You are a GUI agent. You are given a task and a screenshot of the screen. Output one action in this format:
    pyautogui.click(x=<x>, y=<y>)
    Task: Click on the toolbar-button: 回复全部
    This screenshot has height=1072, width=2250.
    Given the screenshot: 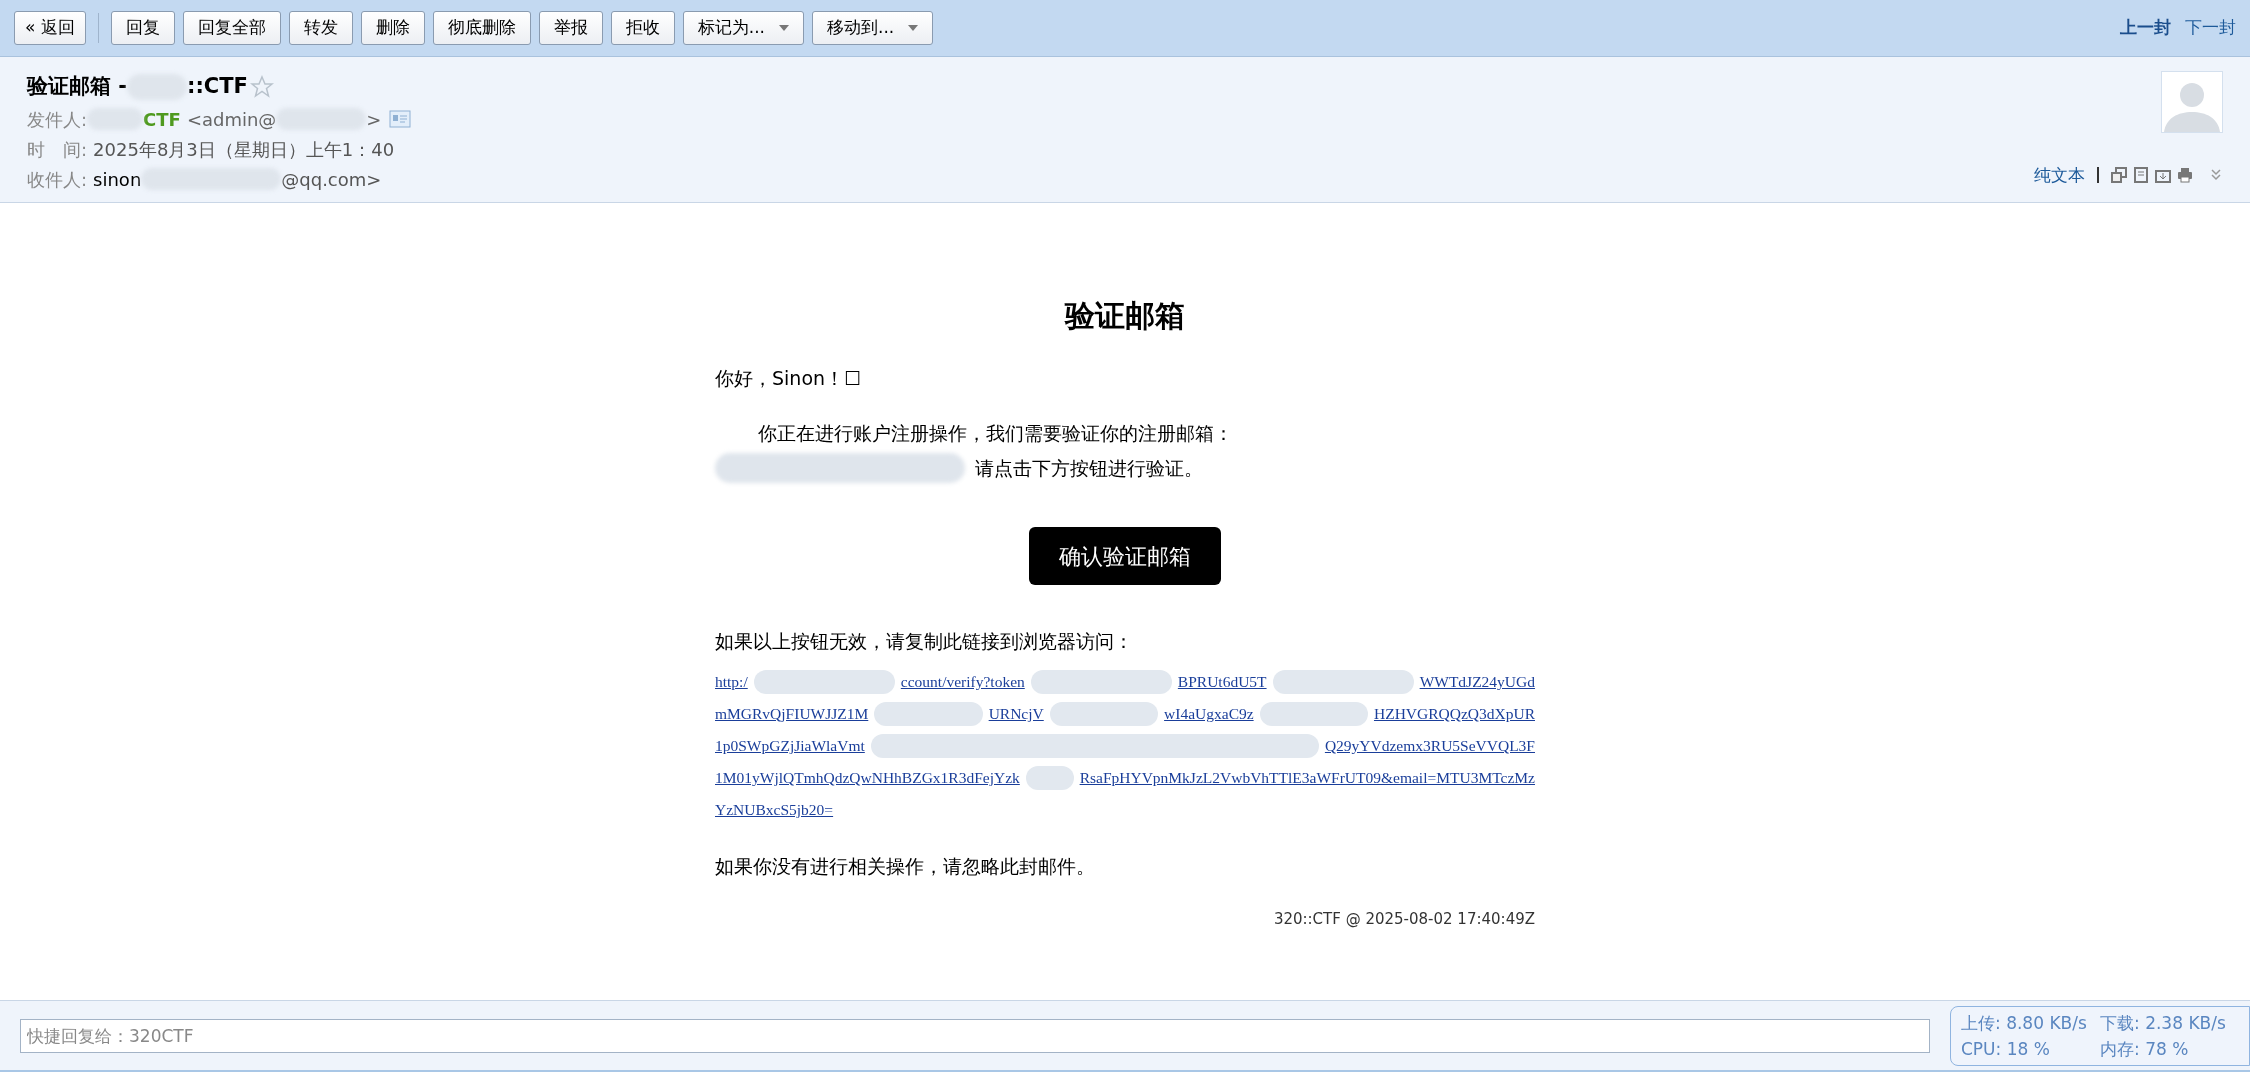 What is the action you would take?
    pyautogui.click(x=231, y=28)
    